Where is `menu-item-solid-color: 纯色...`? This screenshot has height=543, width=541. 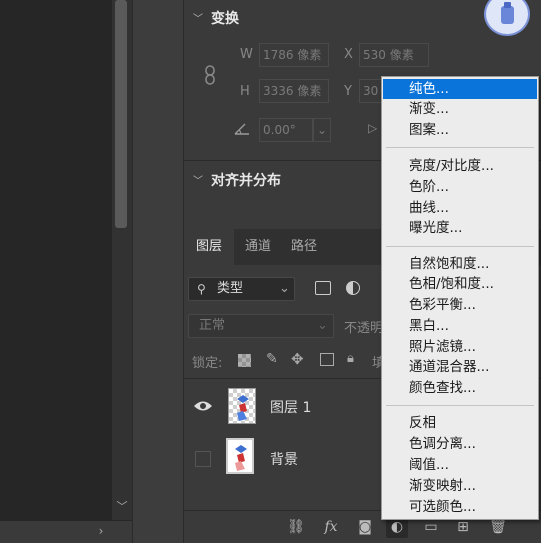
menu-item-solid-color: 纯色... is located at coordinates (460, 89).